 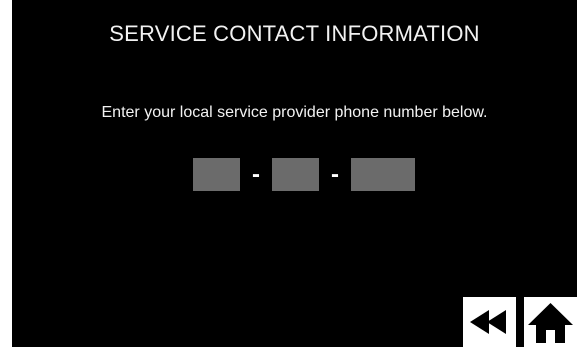 I want to click on back-button, so click(x=489, y=322).